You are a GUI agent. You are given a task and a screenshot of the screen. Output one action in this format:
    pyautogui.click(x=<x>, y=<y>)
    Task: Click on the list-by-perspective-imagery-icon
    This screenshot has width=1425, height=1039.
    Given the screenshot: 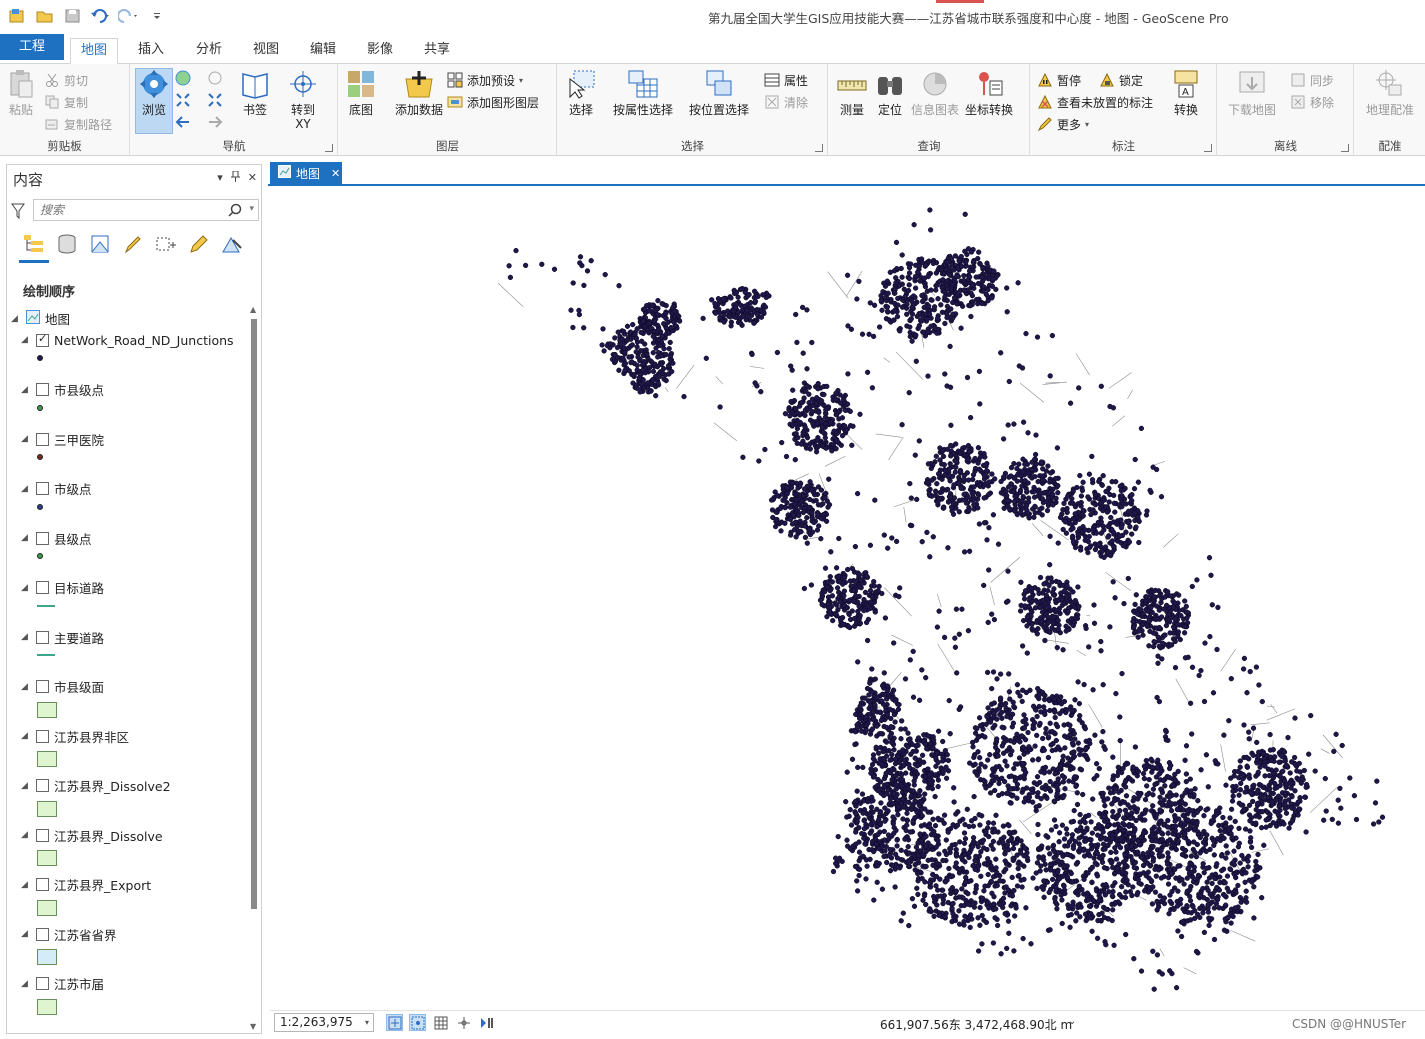 What is the action you would take?
    pyautogui.click(x=232, y=244)
    